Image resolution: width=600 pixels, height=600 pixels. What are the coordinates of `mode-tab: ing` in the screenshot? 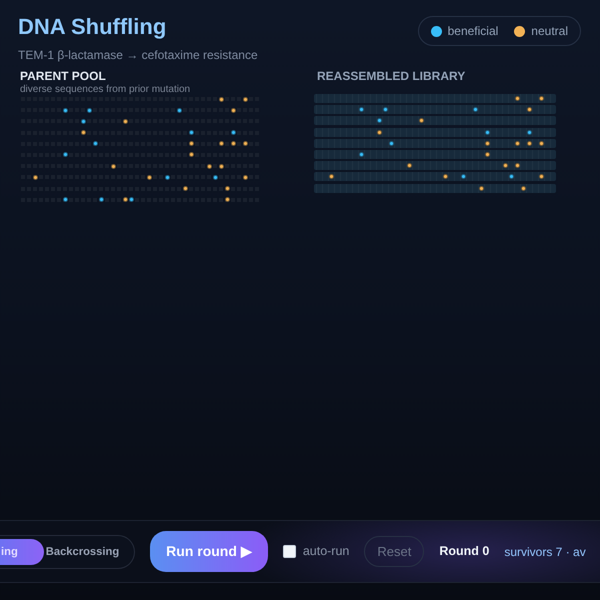 It's located at (22, 551).